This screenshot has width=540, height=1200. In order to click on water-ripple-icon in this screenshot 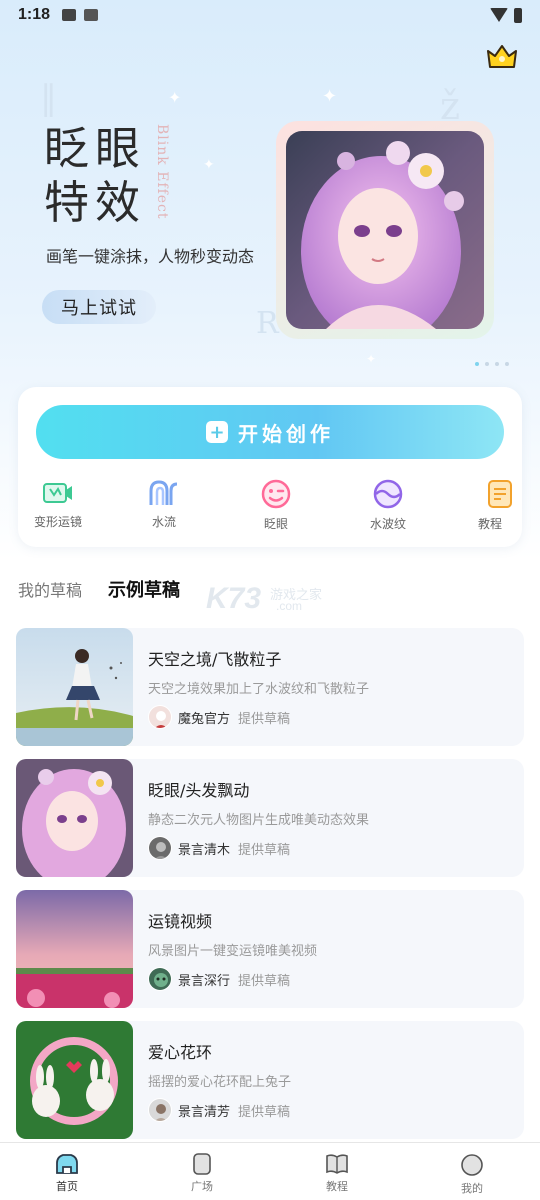, I will do `click(388, 494)`.